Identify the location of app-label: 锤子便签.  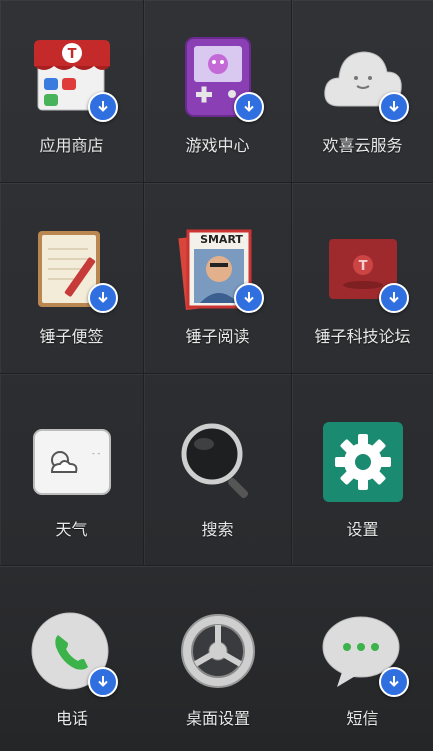
(71, 336).